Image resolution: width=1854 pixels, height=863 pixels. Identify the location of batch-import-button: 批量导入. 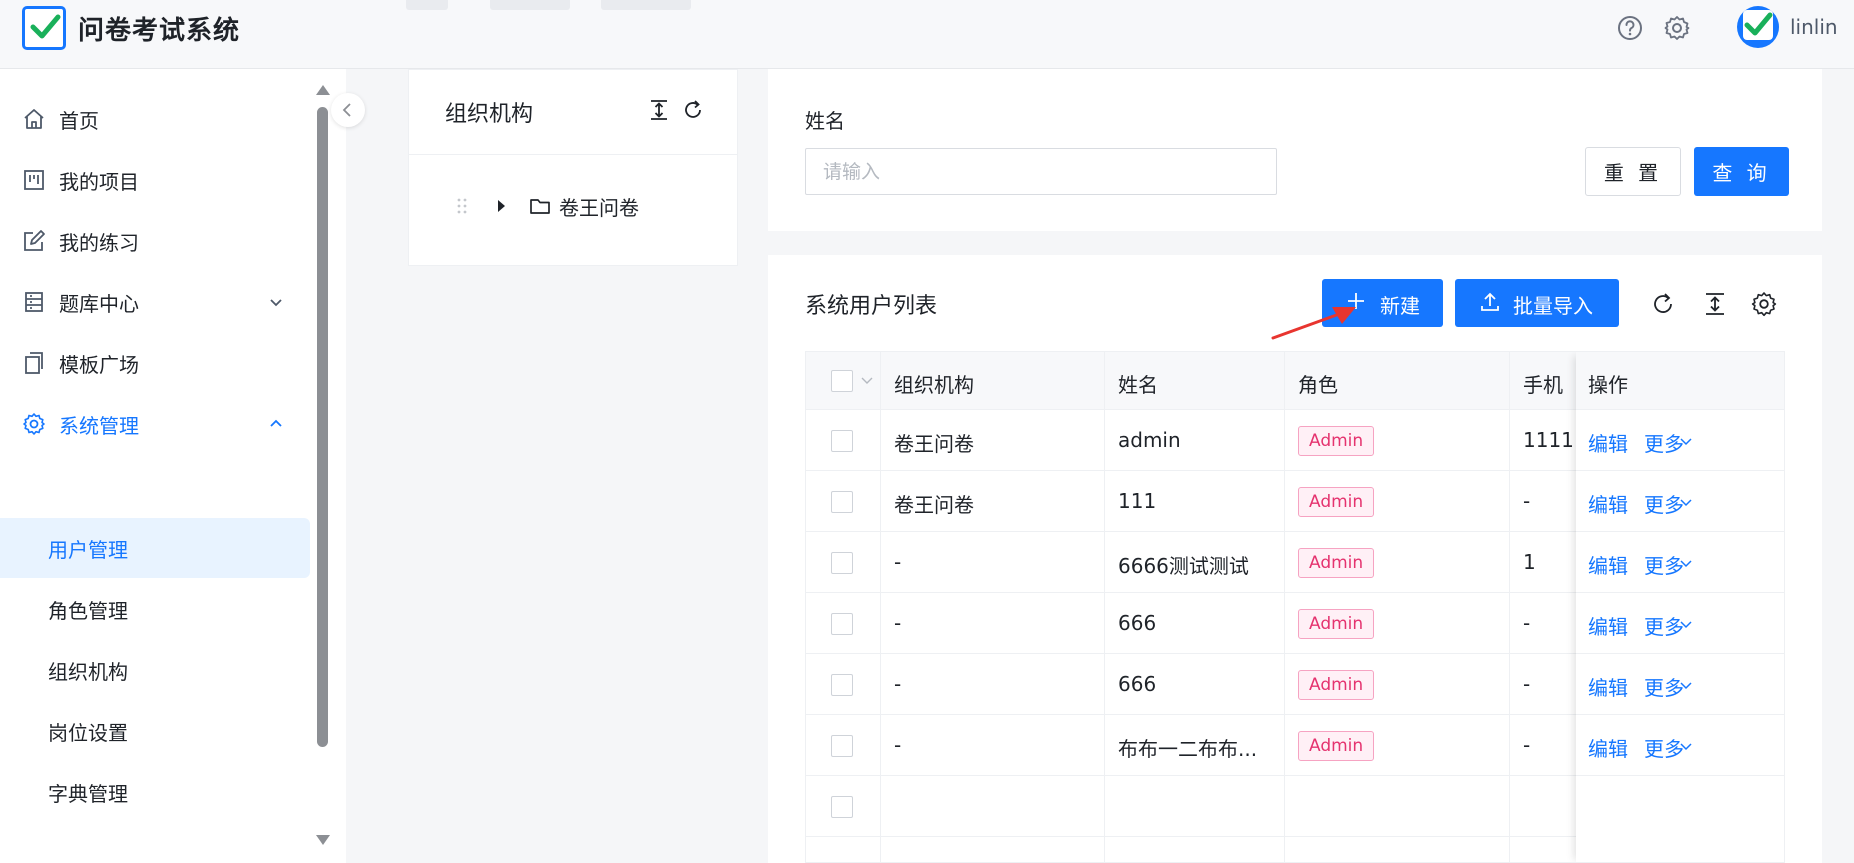
(1537, 303).